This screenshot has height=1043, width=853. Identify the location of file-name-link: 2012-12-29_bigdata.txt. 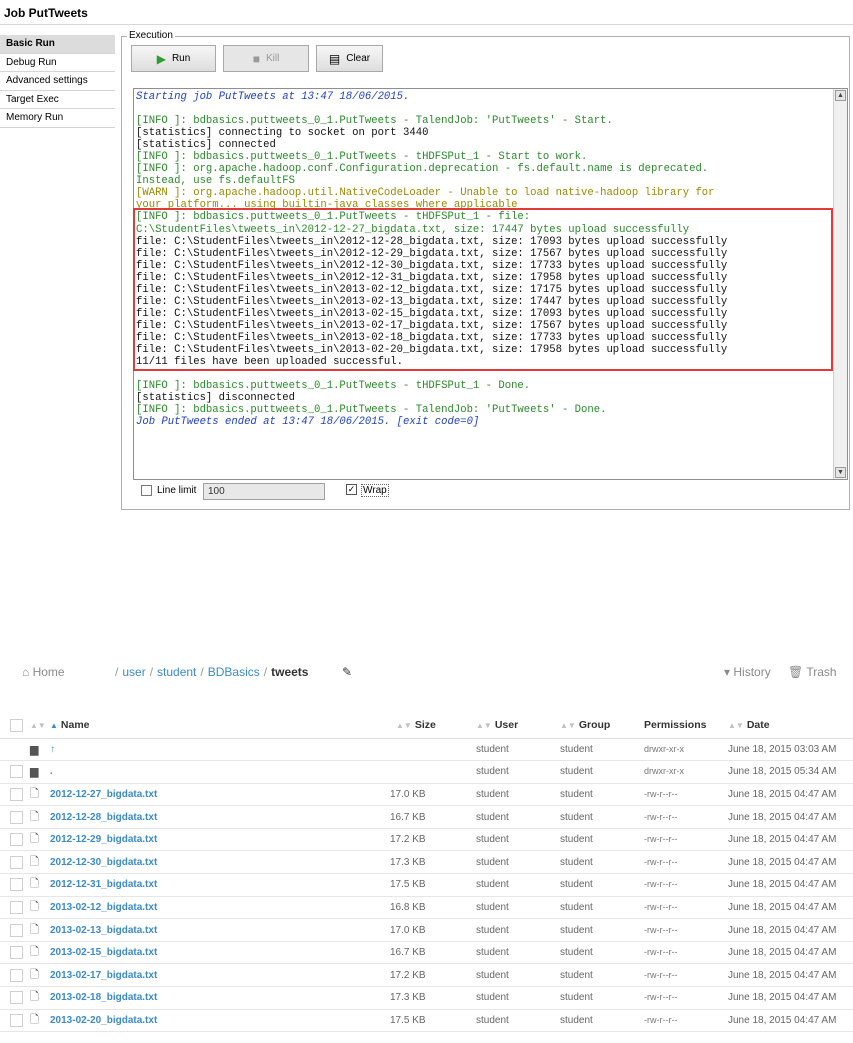
(103, 839).